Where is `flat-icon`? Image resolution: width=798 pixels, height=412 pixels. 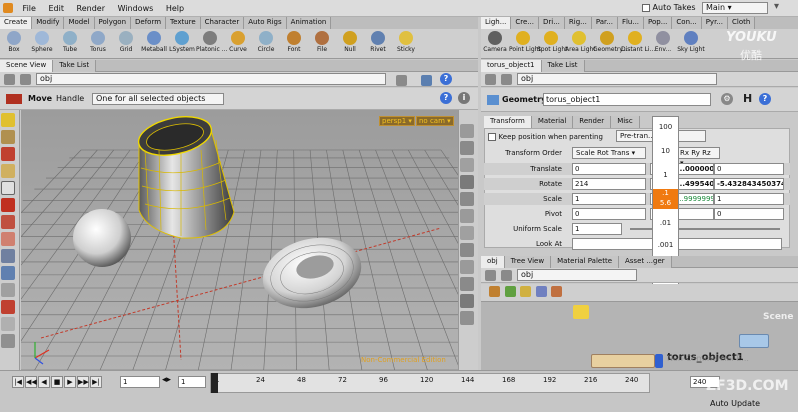
flat-icon is located at coordinates (467, 267).